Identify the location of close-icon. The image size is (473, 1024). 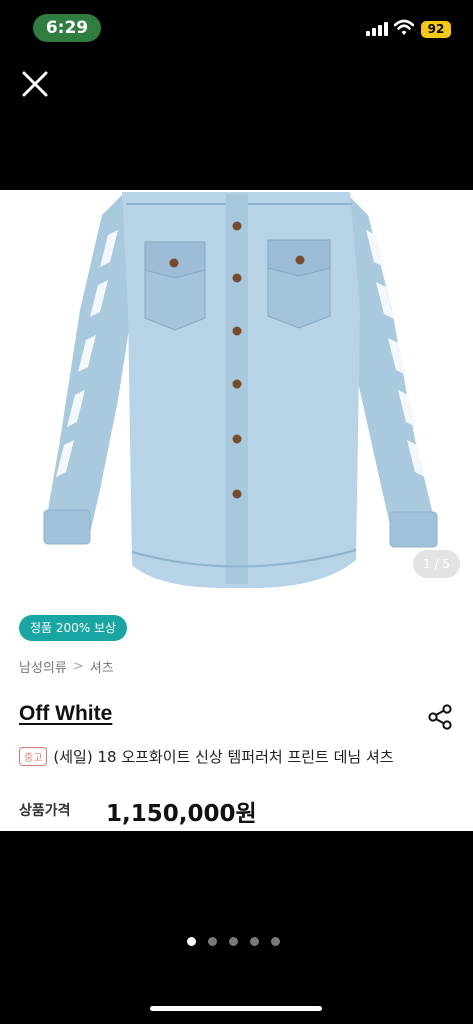
(35, 84).